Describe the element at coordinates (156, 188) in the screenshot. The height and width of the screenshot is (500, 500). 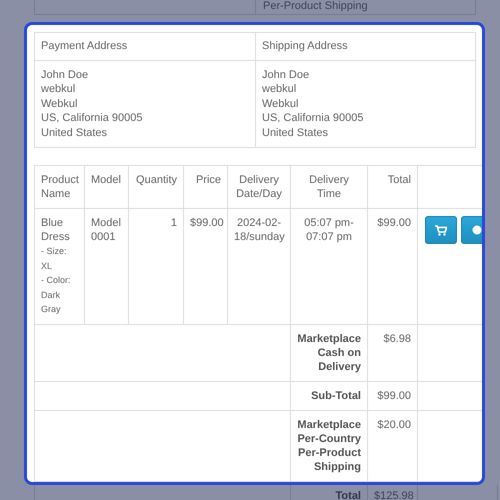
I see `column-header: Quantity` at that location.